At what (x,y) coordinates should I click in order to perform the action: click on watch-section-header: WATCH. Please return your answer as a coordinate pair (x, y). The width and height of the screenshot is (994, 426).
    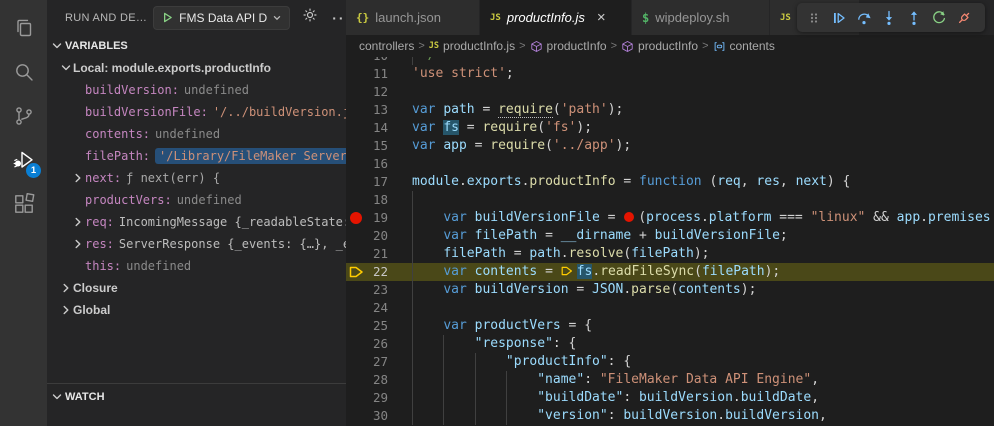
    Looking at the image, I should click on (196, 397).